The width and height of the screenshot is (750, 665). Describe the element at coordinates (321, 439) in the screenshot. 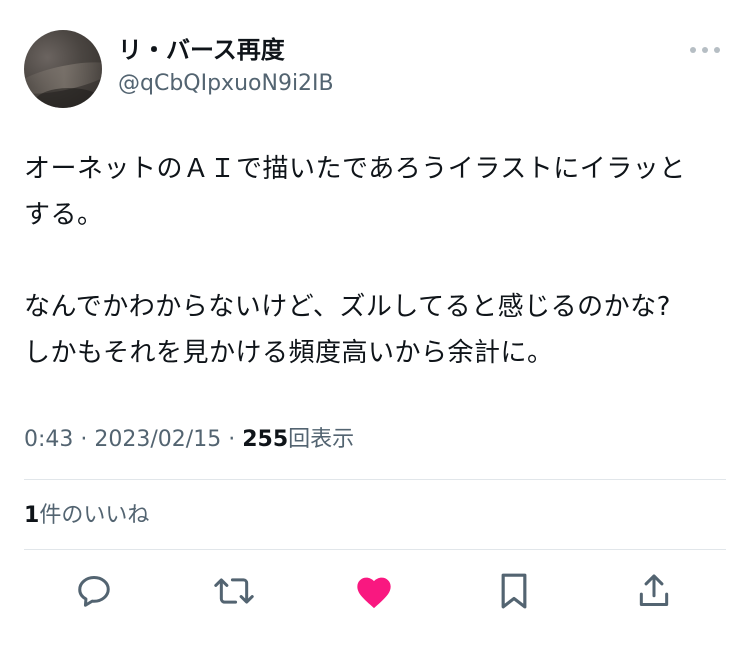

I see `views-label: 回表示` at that location.